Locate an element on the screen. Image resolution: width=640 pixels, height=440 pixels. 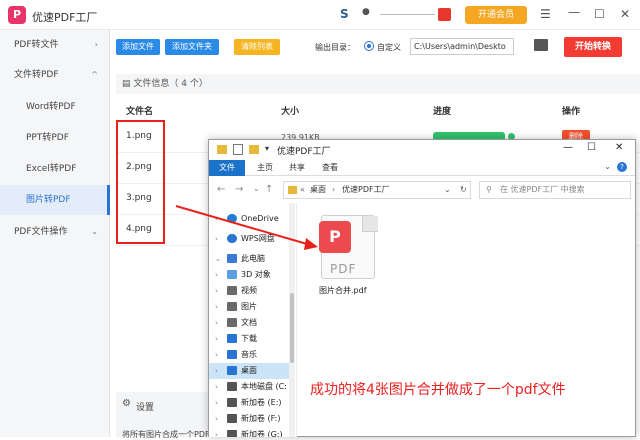
properties-icon is located at coordinates (238, 149).